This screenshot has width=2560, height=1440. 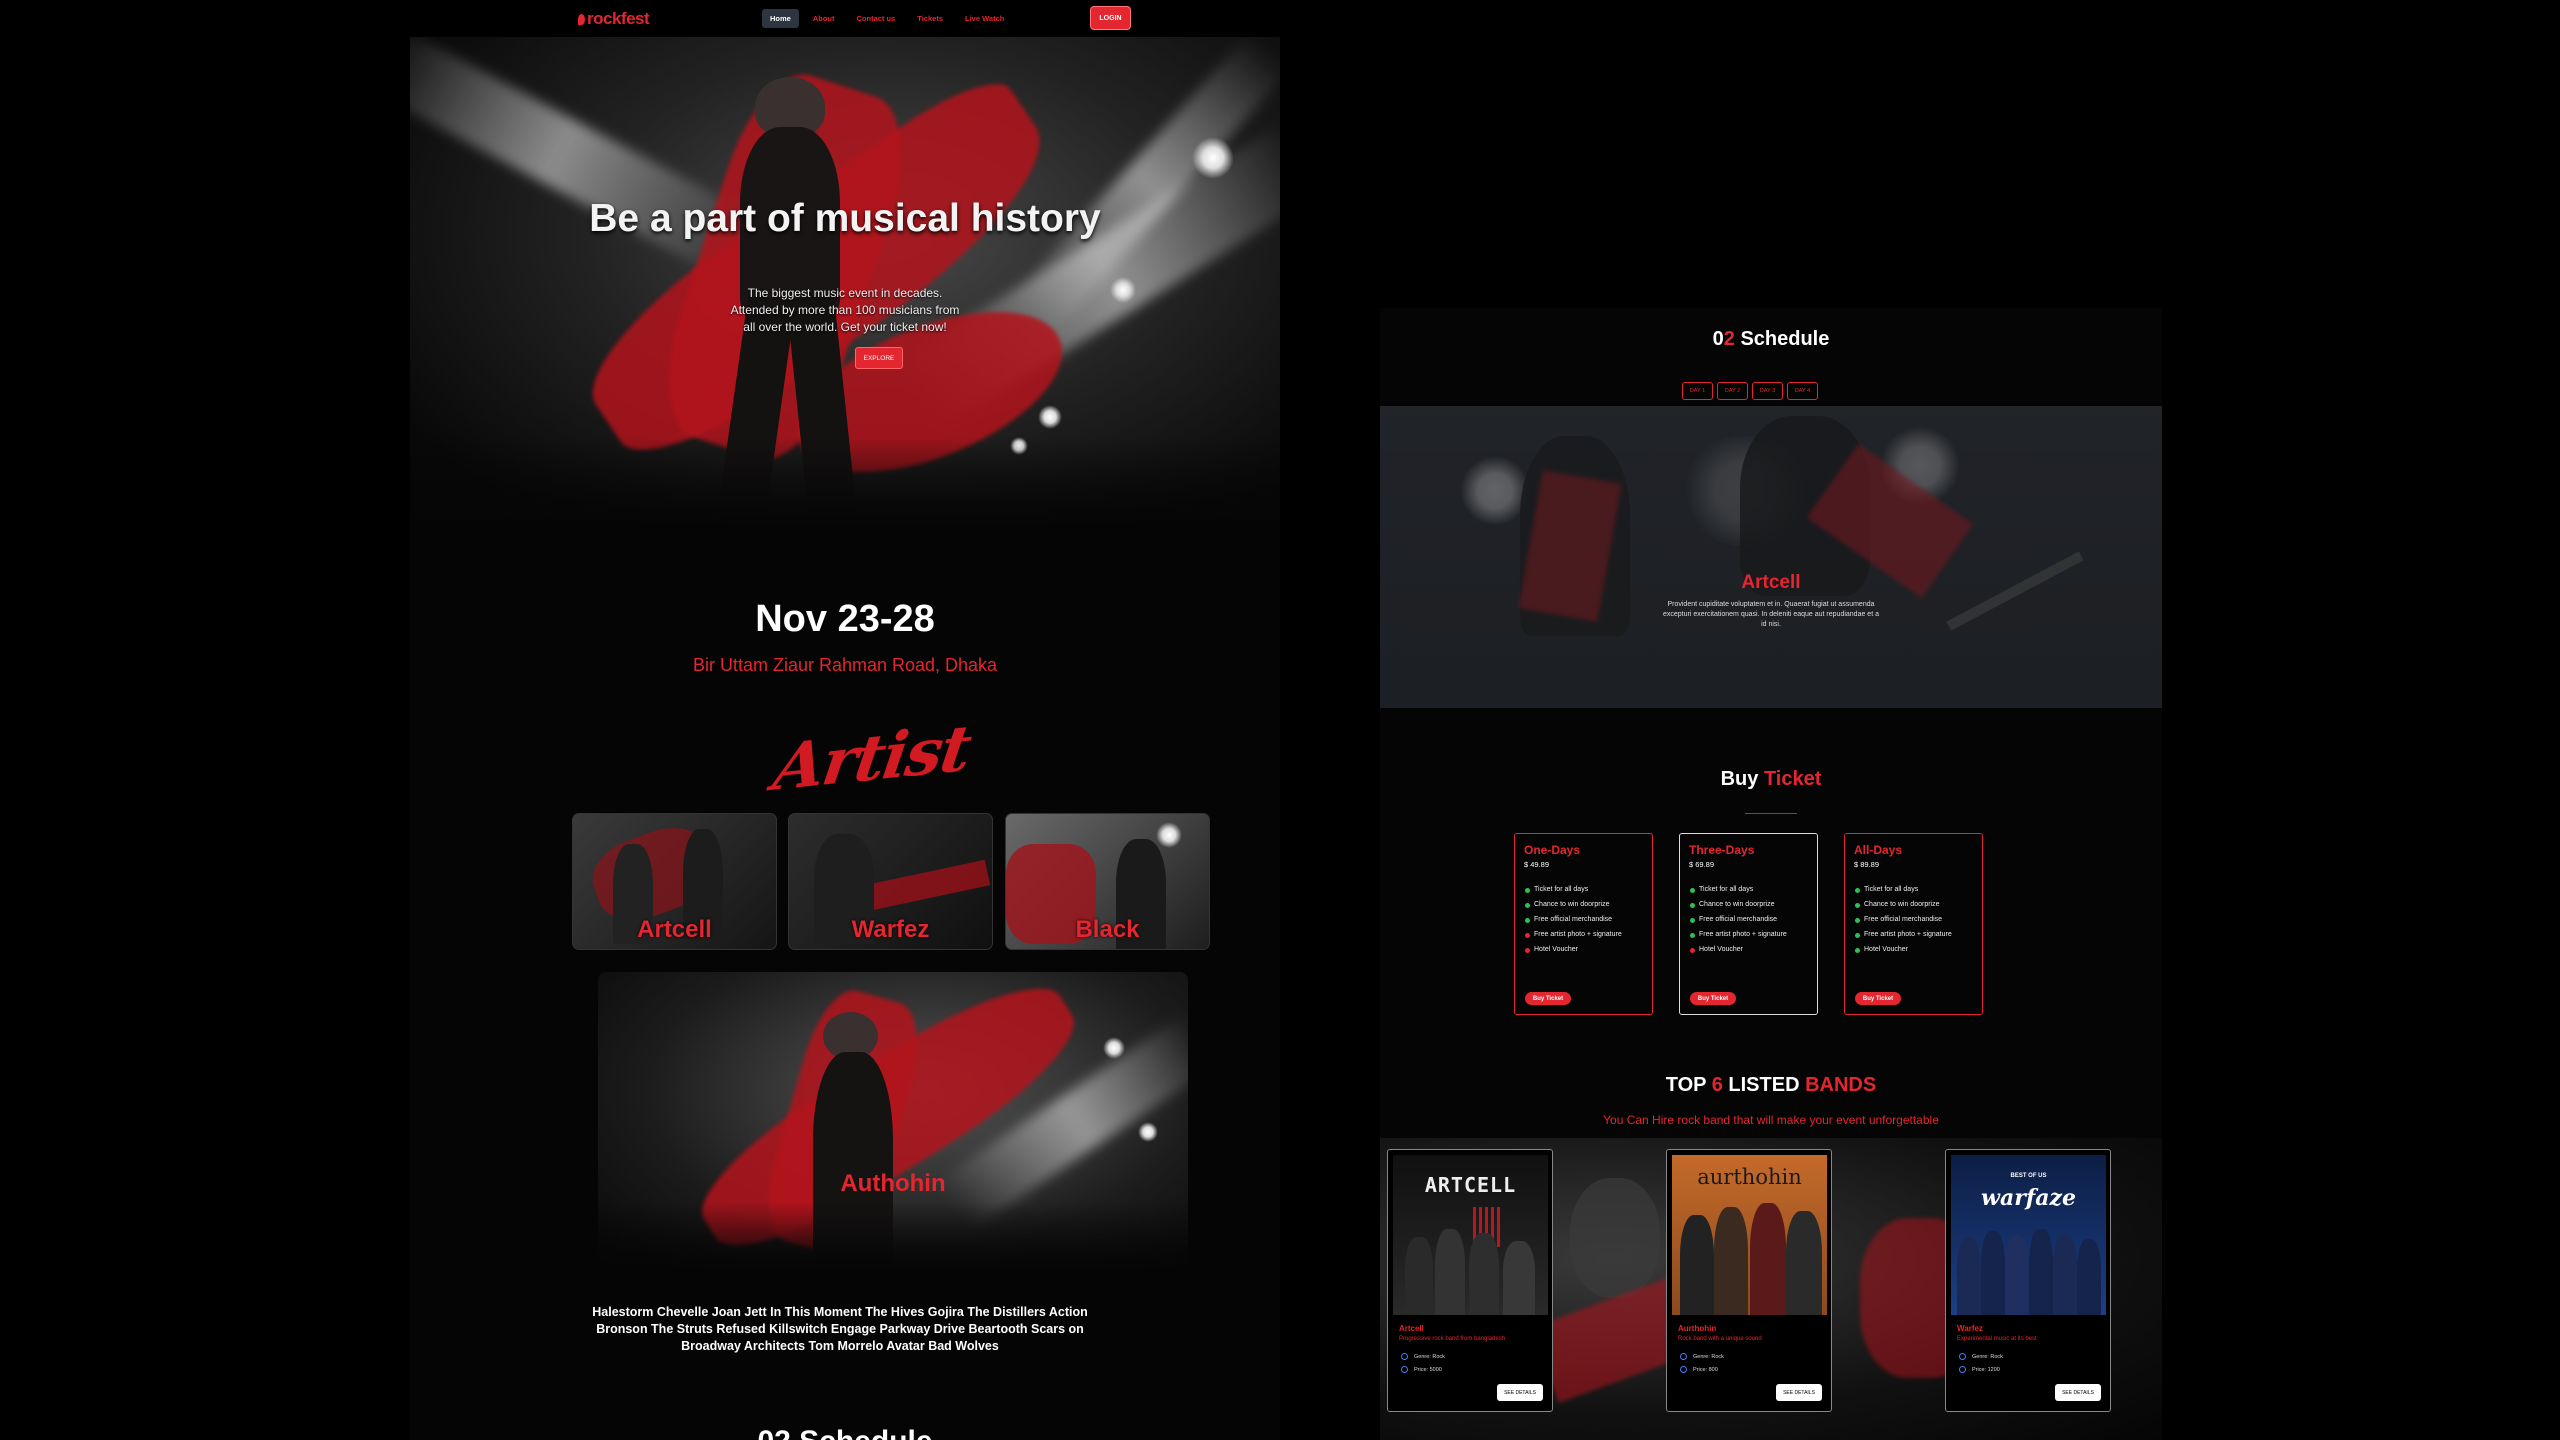 What do you see at coordinates (1107, 881) in the screenshot?
I see `artist-card-black: Black` at bounding box center [1107, 881].